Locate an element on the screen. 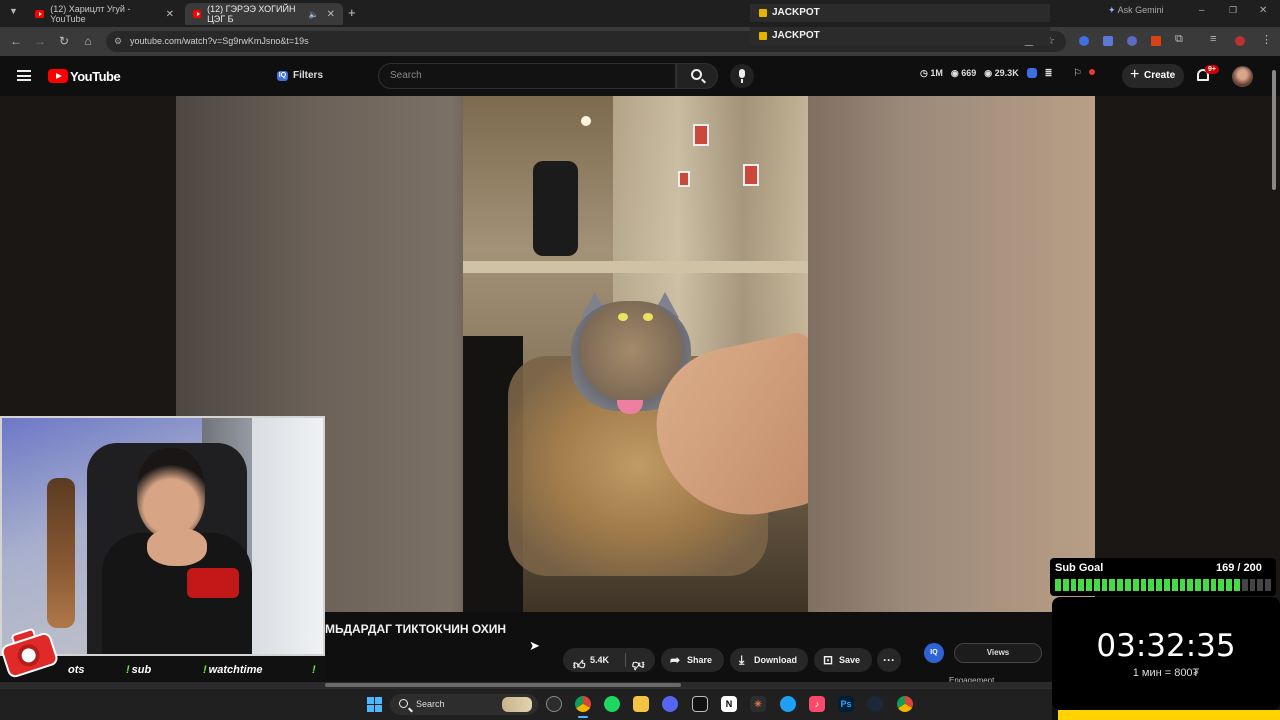 The image size is (1280, 720). back-button: ← is located at coordinates (16, 41).